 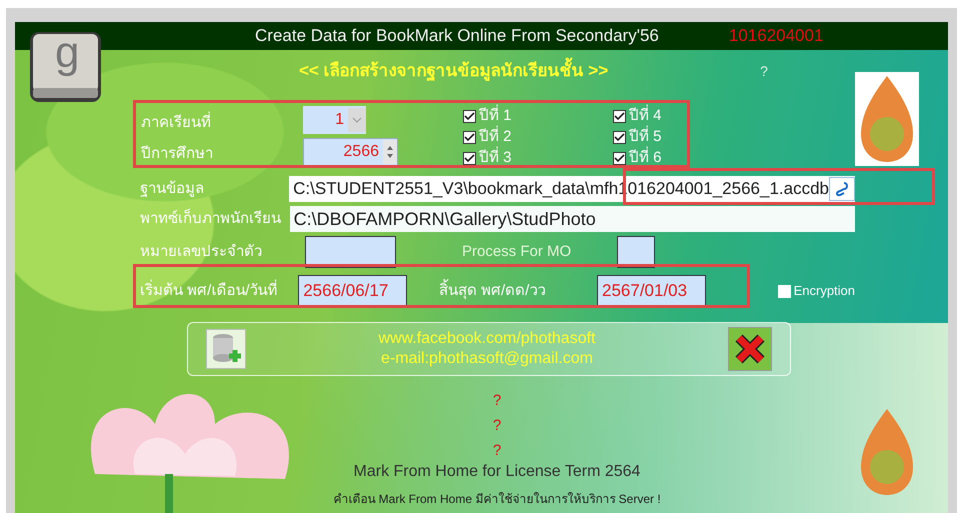 What do you see at coordinates (517, 252) in the screenshot?
I see `field-label: Process For MO` at bounding box center [517, 252].